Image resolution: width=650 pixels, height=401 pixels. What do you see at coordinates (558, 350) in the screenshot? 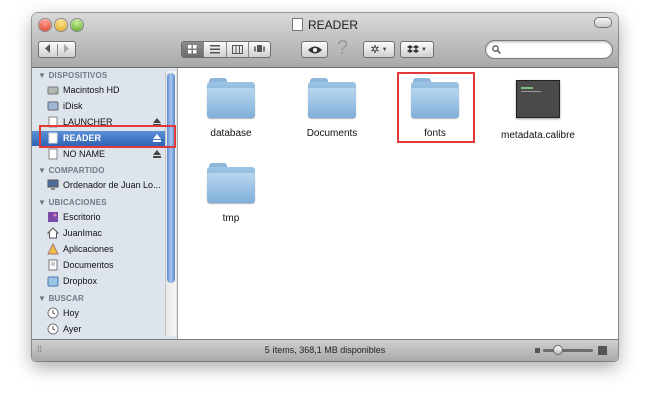
I see `icon-size-slider-knob` at bounding box center [558, 350].